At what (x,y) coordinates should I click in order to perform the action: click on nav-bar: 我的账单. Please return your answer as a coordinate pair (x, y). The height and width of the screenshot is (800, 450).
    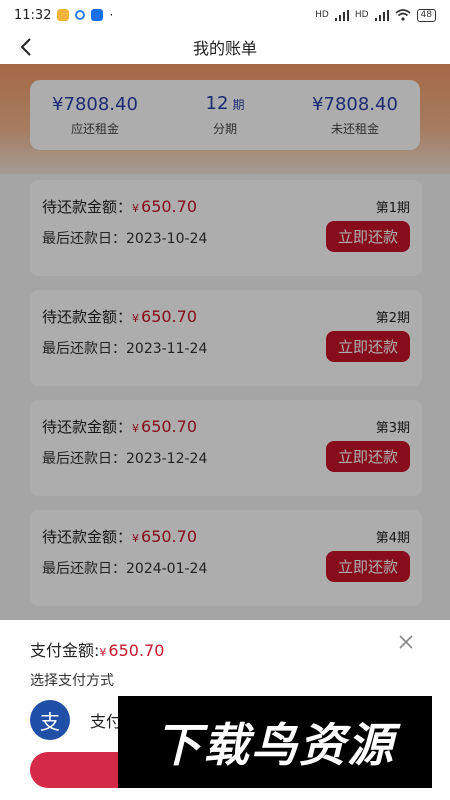
    Looking at the image, I should click on (225, 47).